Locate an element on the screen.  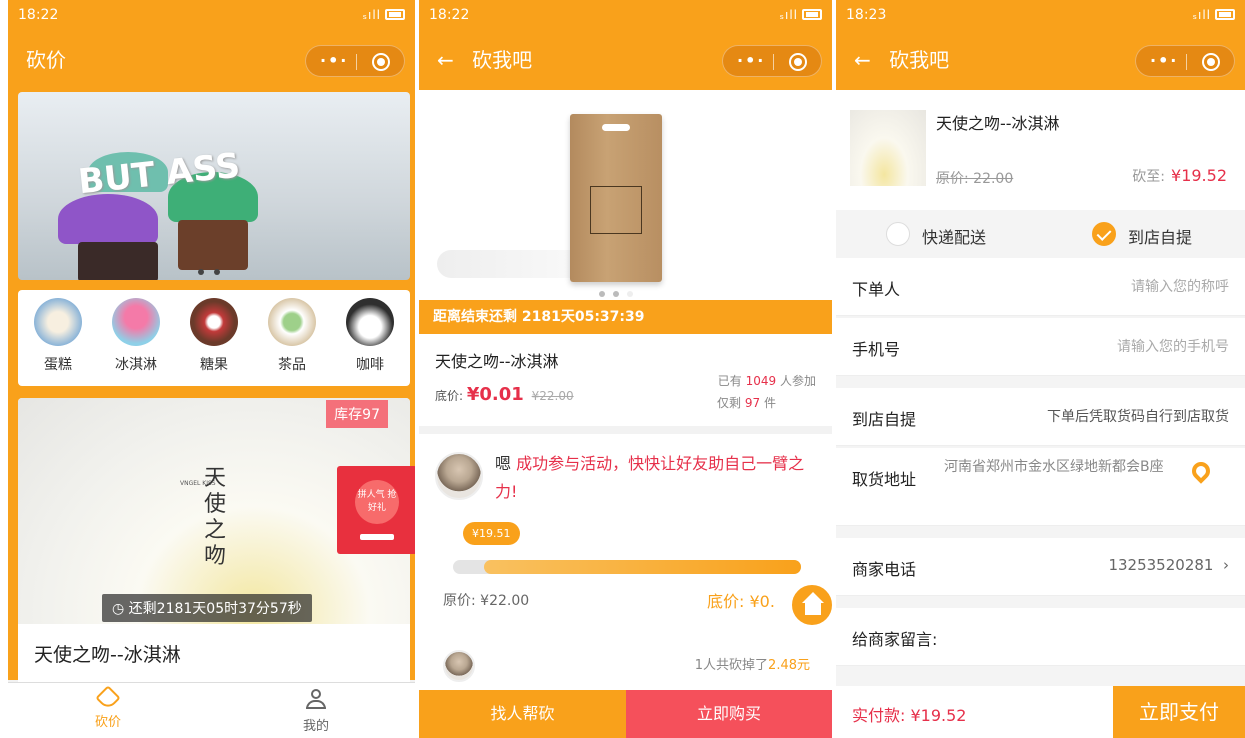
bargain-total-row: 1人共砍掉了2.48元 is located at coordinates (625, 665).